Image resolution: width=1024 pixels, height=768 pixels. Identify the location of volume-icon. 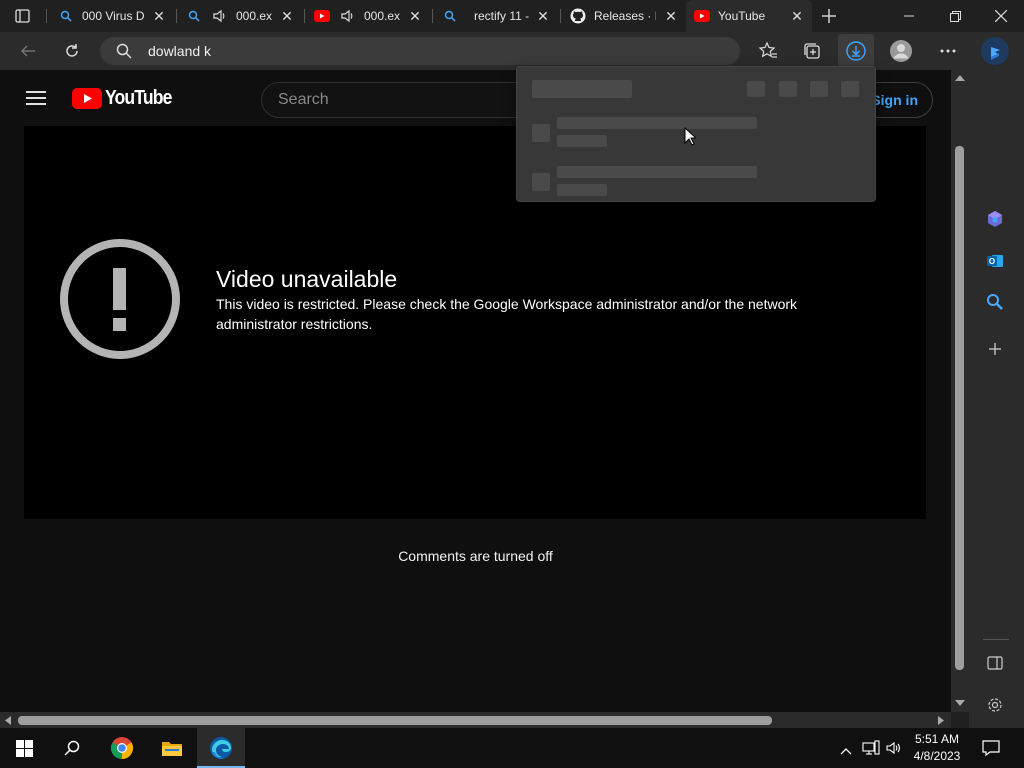
(893, 748).